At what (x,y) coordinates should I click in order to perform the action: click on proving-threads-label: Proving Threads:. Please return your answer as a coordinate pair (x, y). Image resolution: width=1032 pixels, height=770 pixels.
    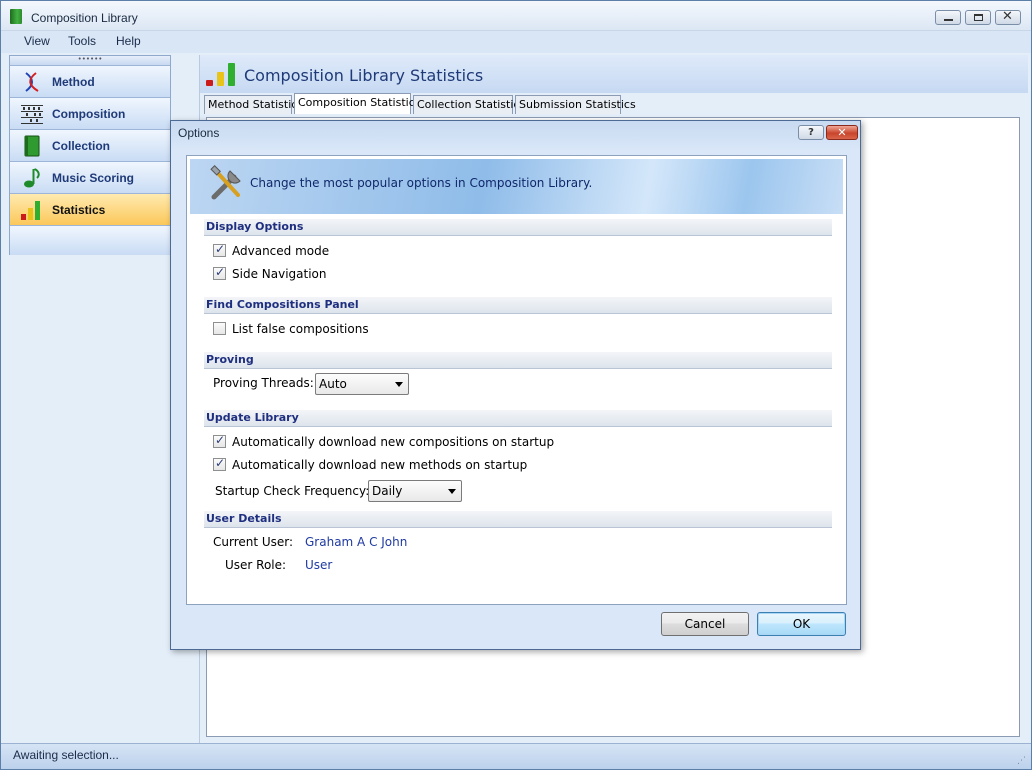
    Looking at the image, I should click on (263, 383).